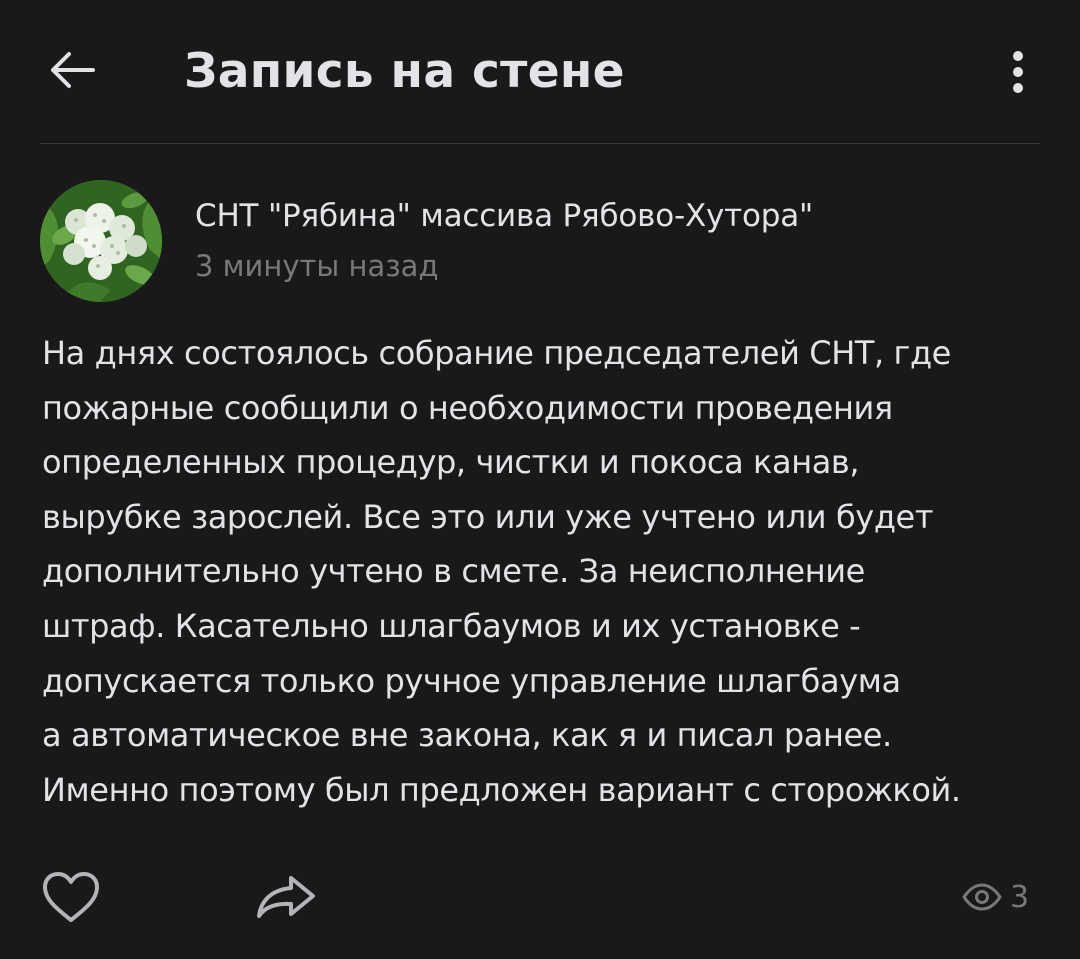 The image size is (1080, 959). I want to click on avatar, so click(101, 241).